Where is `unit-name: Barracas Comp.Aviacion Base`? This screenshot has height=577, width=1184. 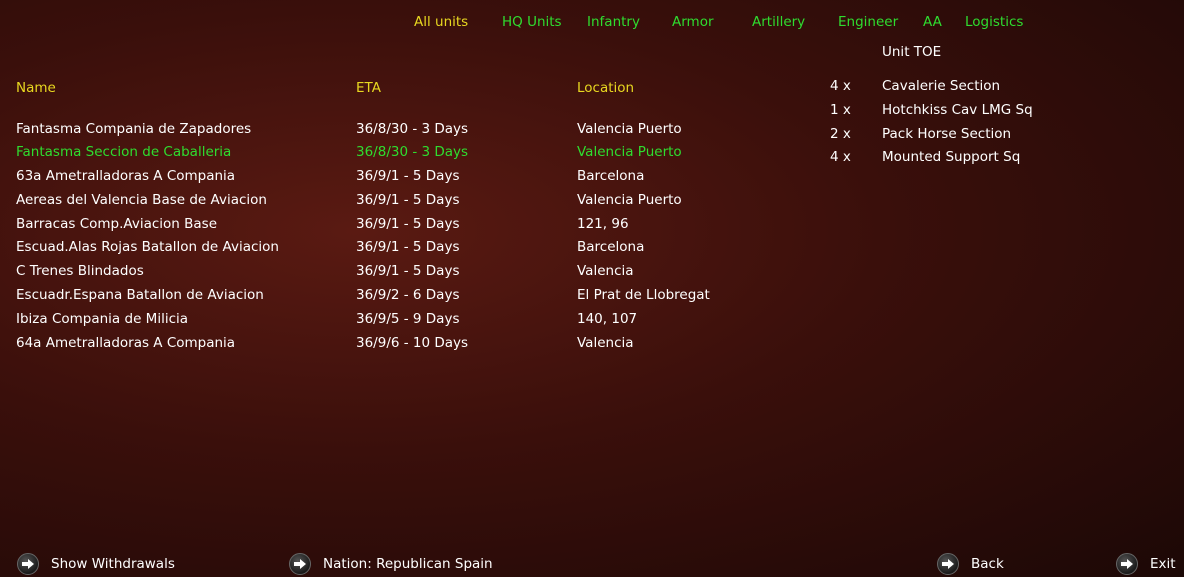
unit-name: Barracas Comp.Aviacion Base is located at coordinates (116, 224).